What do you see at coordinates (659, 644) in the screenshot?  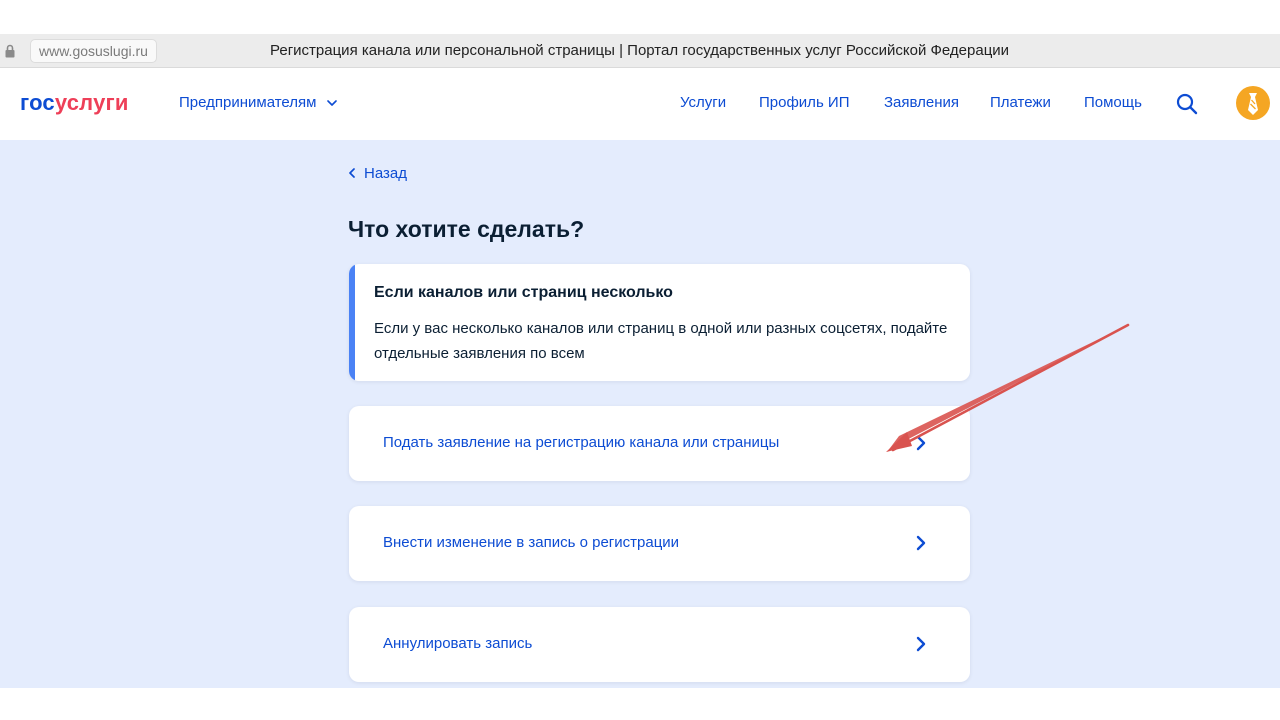 I see `option-cancel-record-button: Аннулировать запись` at bounding box center [659, 644].